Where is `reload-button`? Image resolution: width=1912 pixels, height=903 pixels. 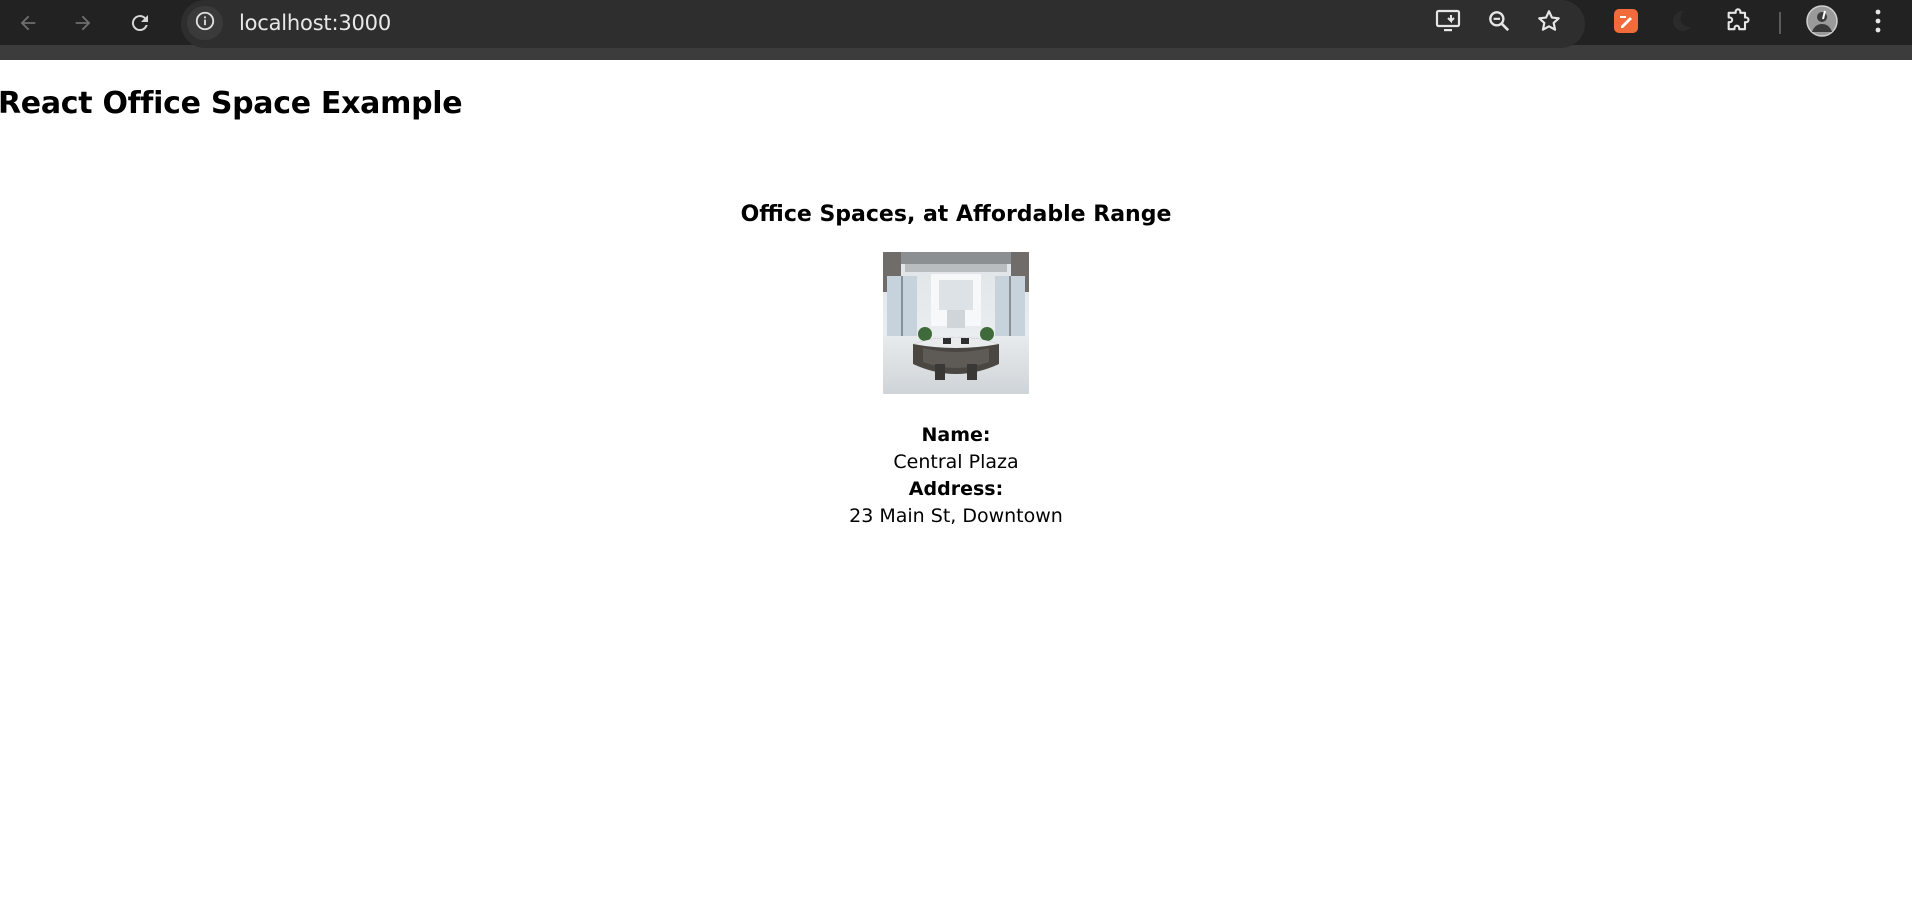
reload-button is located at coordinates (140, 23).